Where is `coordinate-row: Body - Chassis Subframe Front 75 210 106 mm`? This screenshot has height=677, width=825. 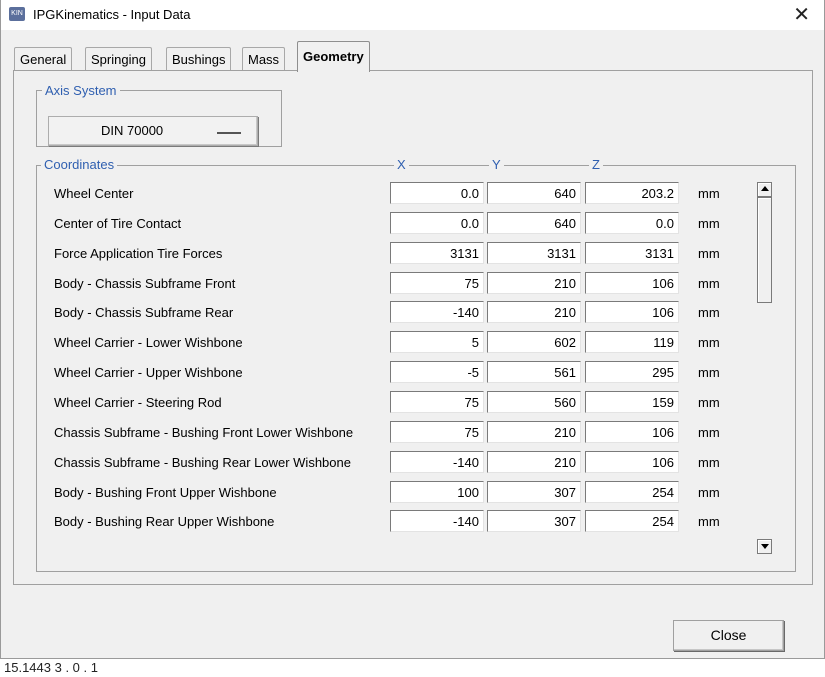 coordinate-row: Body - Chassis Subframe Front 75 210 106 mm is located at coordinates (413, 283).